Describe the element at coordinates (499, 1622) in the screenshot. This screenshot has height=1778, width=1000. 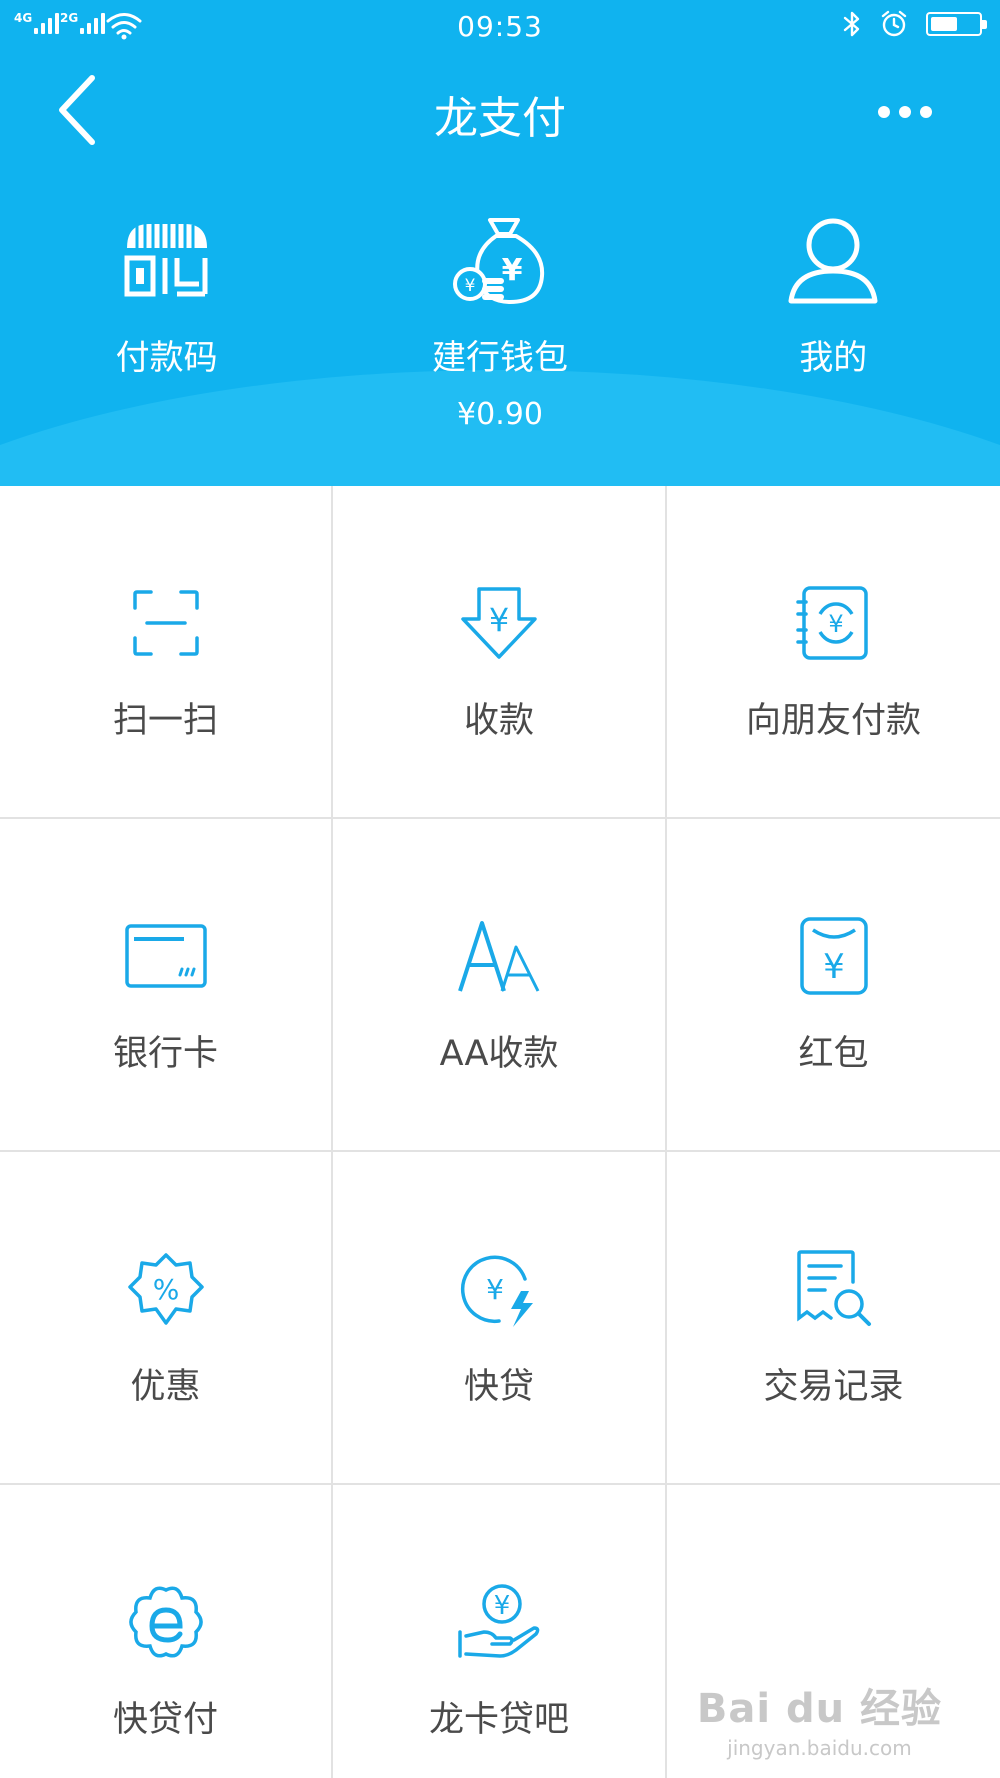
I see `loan-hand-icon: ¥` at that location.